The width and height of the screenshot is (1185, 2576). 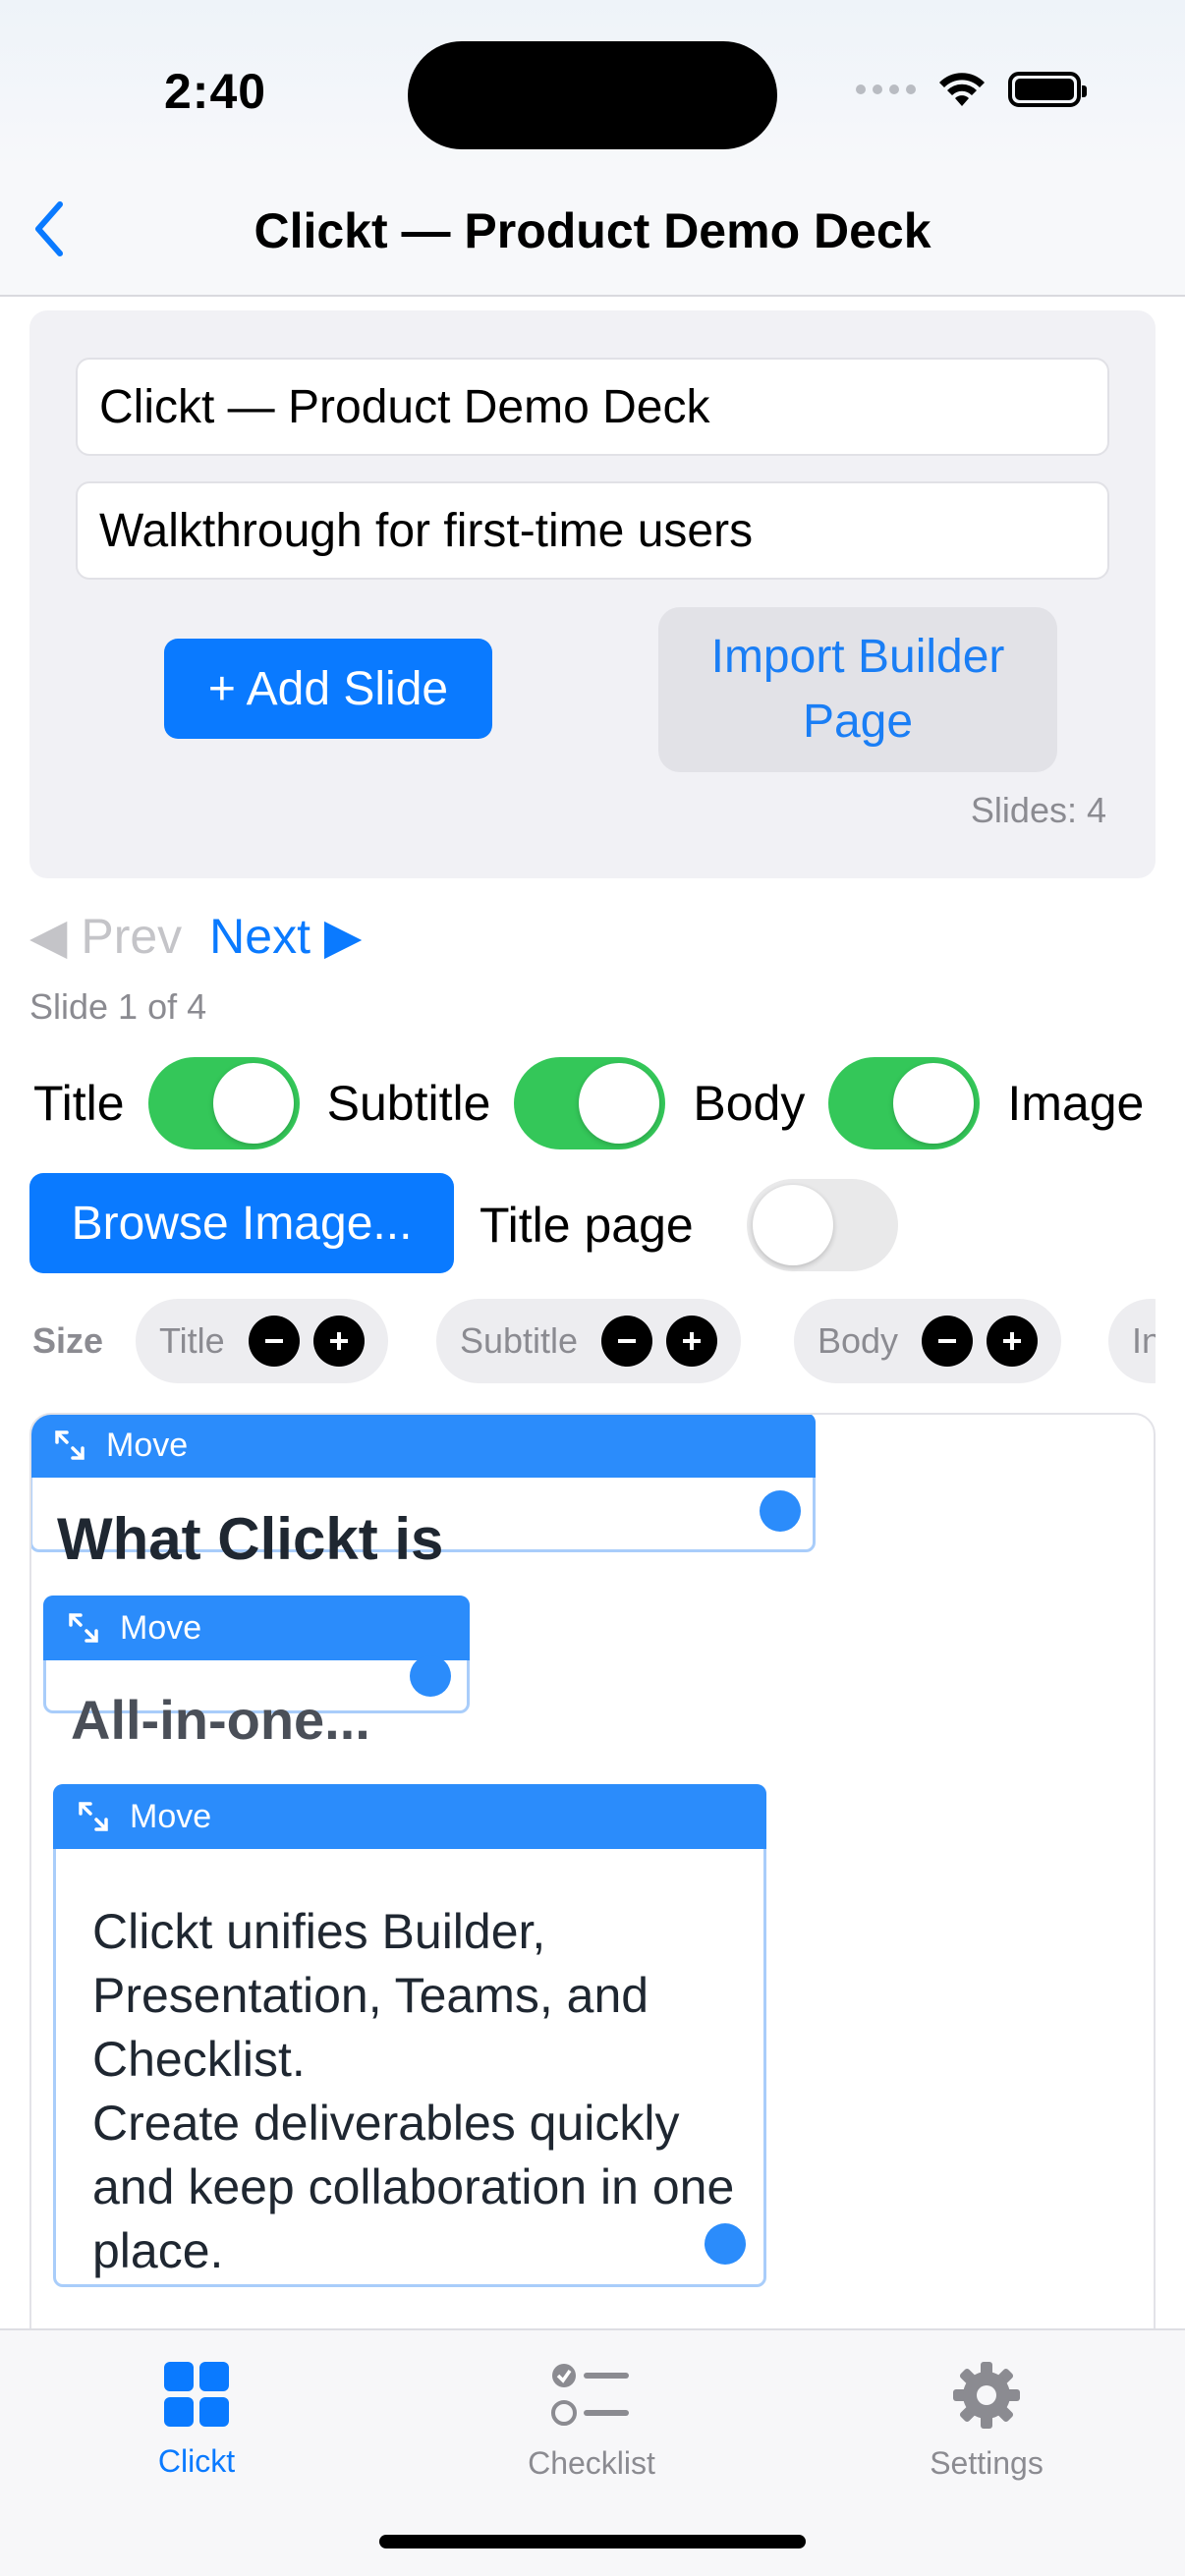 I want to click on element-toggles: Title Subtitle Body Image, so click(x=589, y=1103).